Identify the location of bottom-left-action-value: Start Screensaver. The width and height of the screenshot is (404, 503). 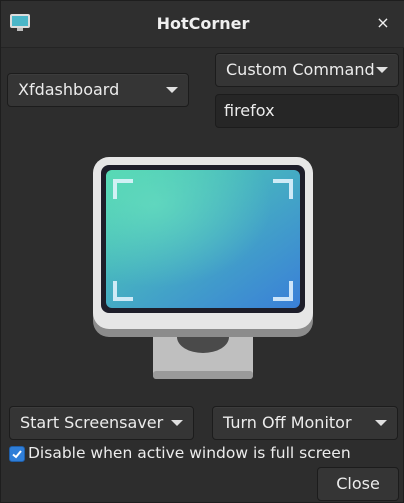
(92, 422).